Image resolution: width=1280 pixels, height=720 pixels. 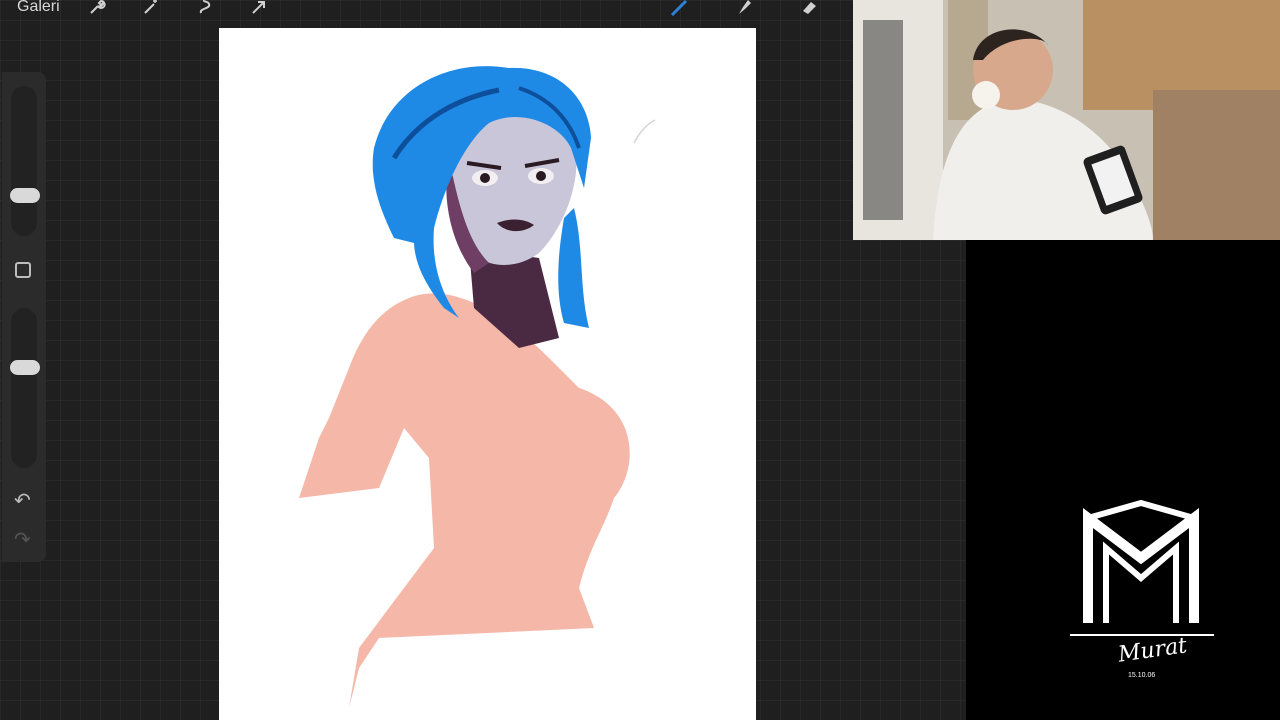 What do you see at coordinates (24, 161) in the screenshot?
I see `brush-size-slider` at bounding box center [24, 161].